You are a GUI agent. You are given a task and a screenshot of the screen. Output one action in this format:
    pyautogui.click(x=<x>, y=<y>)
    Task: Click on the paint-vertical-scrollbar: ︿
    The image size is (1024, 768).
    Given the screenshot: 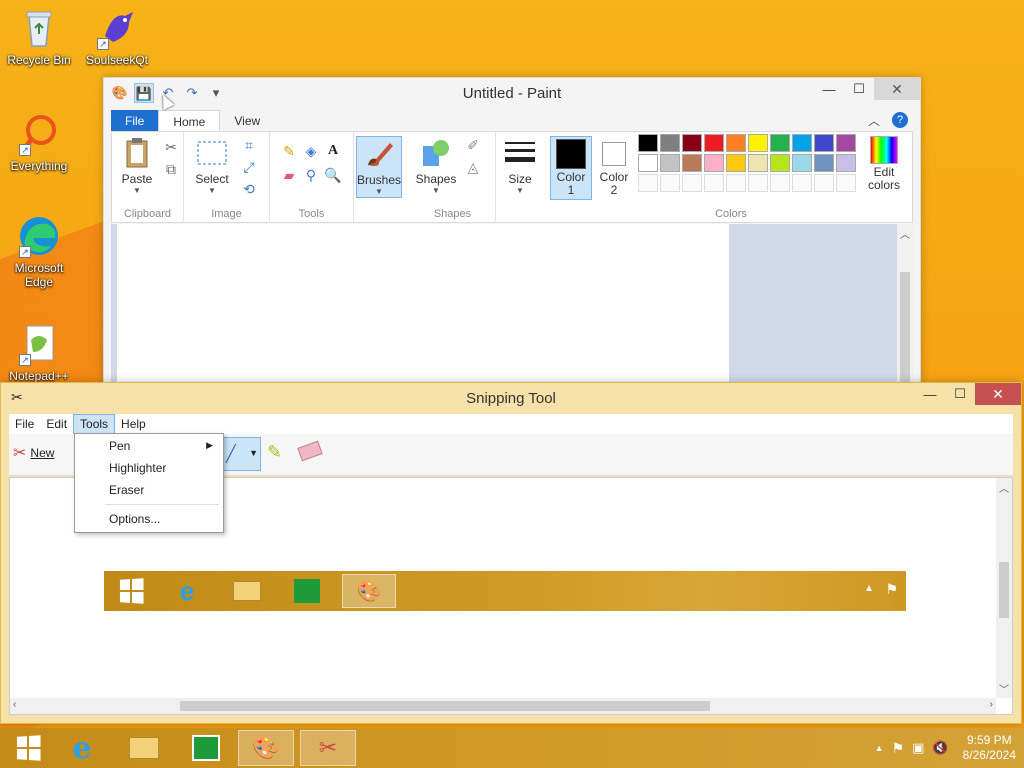 What is the action you would take?
    pyautogui.click(x=905, y=304)
    